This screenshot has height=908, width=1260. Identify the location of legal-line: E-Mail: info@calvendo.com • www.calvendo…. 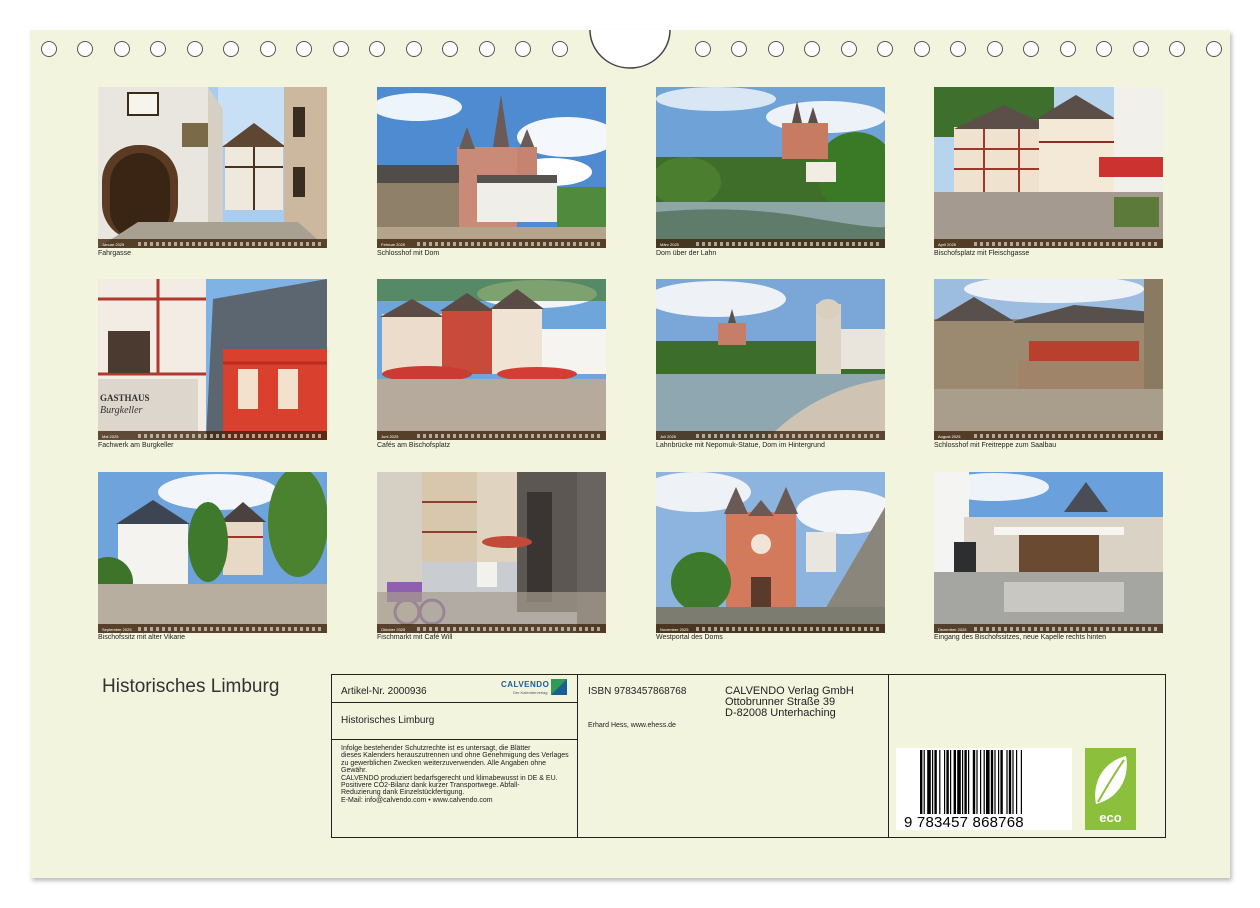
(417, 800).